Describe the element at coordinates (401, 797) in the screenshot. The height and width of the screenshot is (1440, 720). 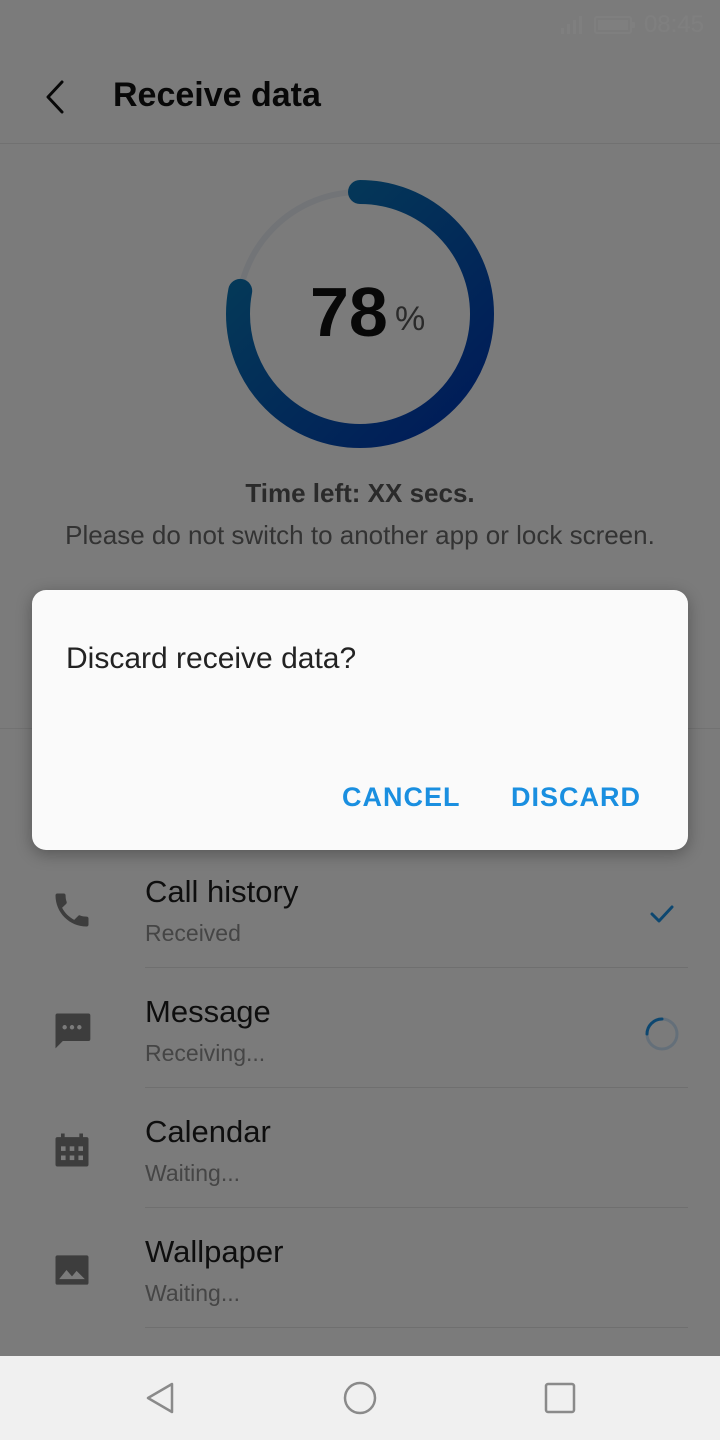
I see `cancel-button: CANCEL` at that location.